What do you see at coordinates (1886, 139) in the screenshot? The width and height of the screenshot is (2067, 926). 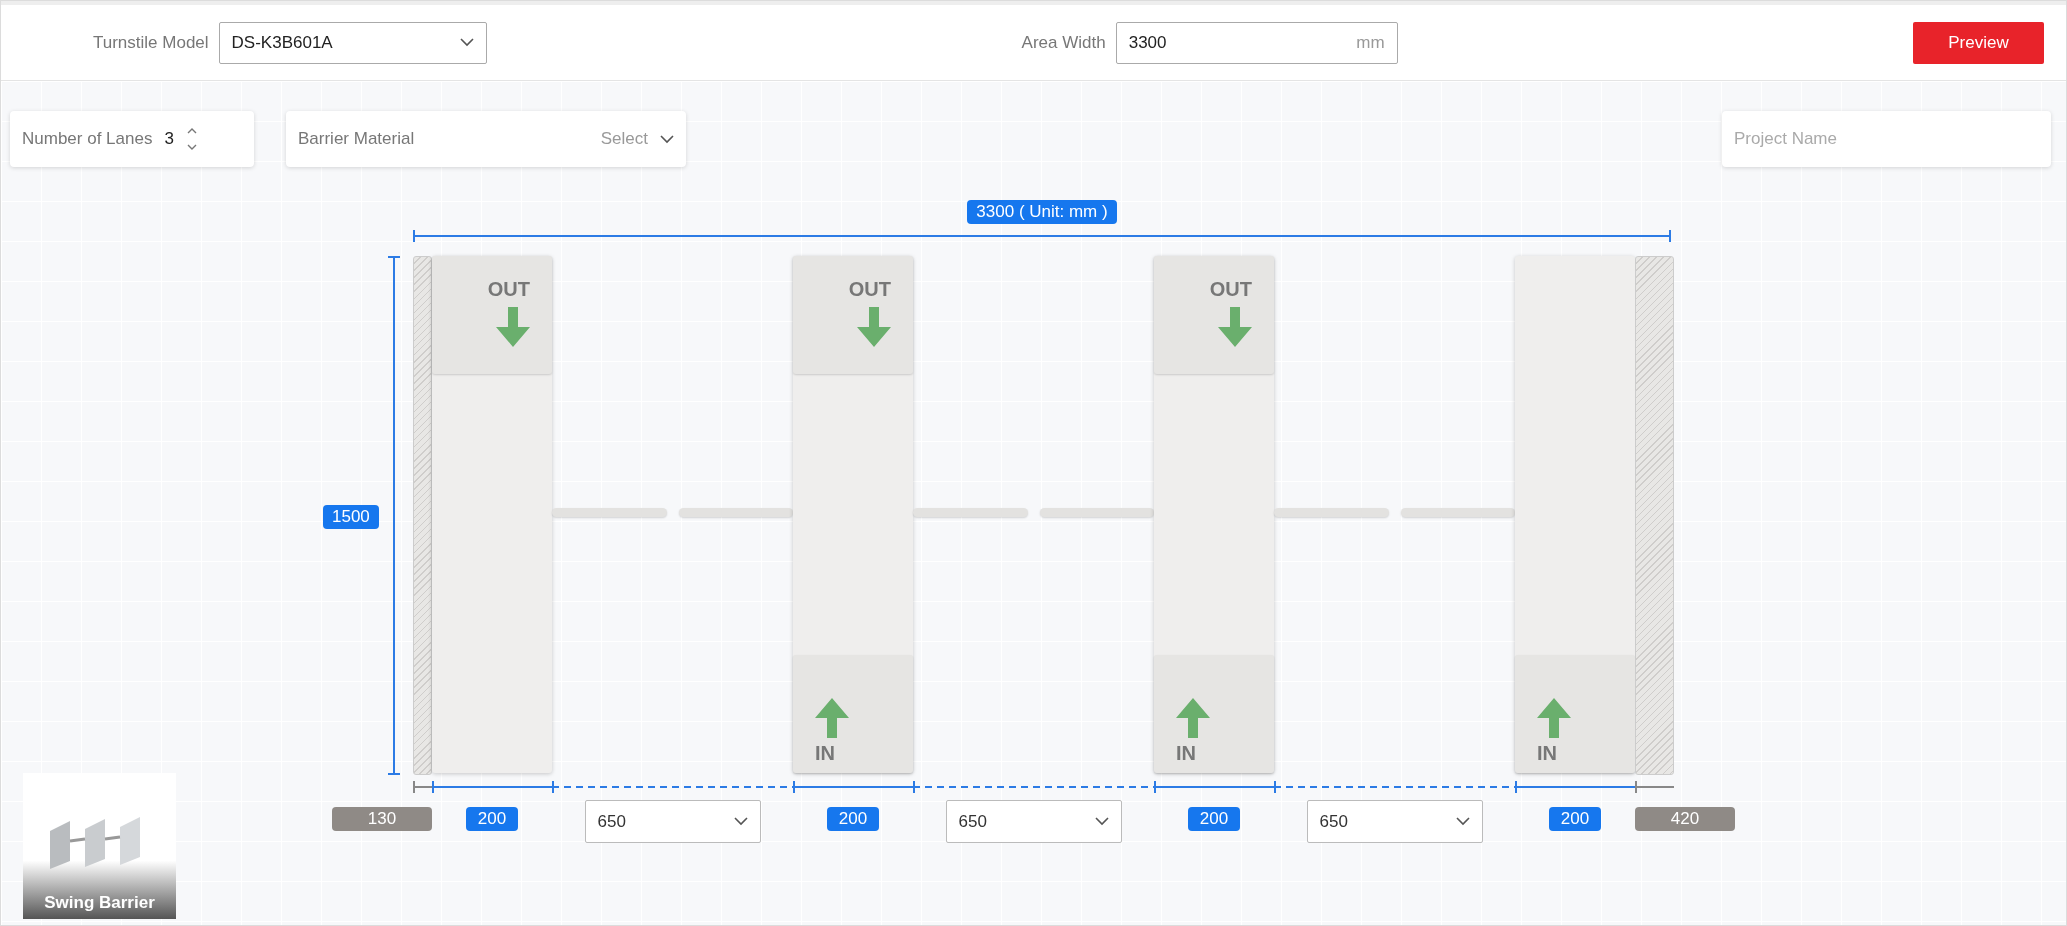 I see `project-name-field: Project Name` at bounding box center [1886, 139].